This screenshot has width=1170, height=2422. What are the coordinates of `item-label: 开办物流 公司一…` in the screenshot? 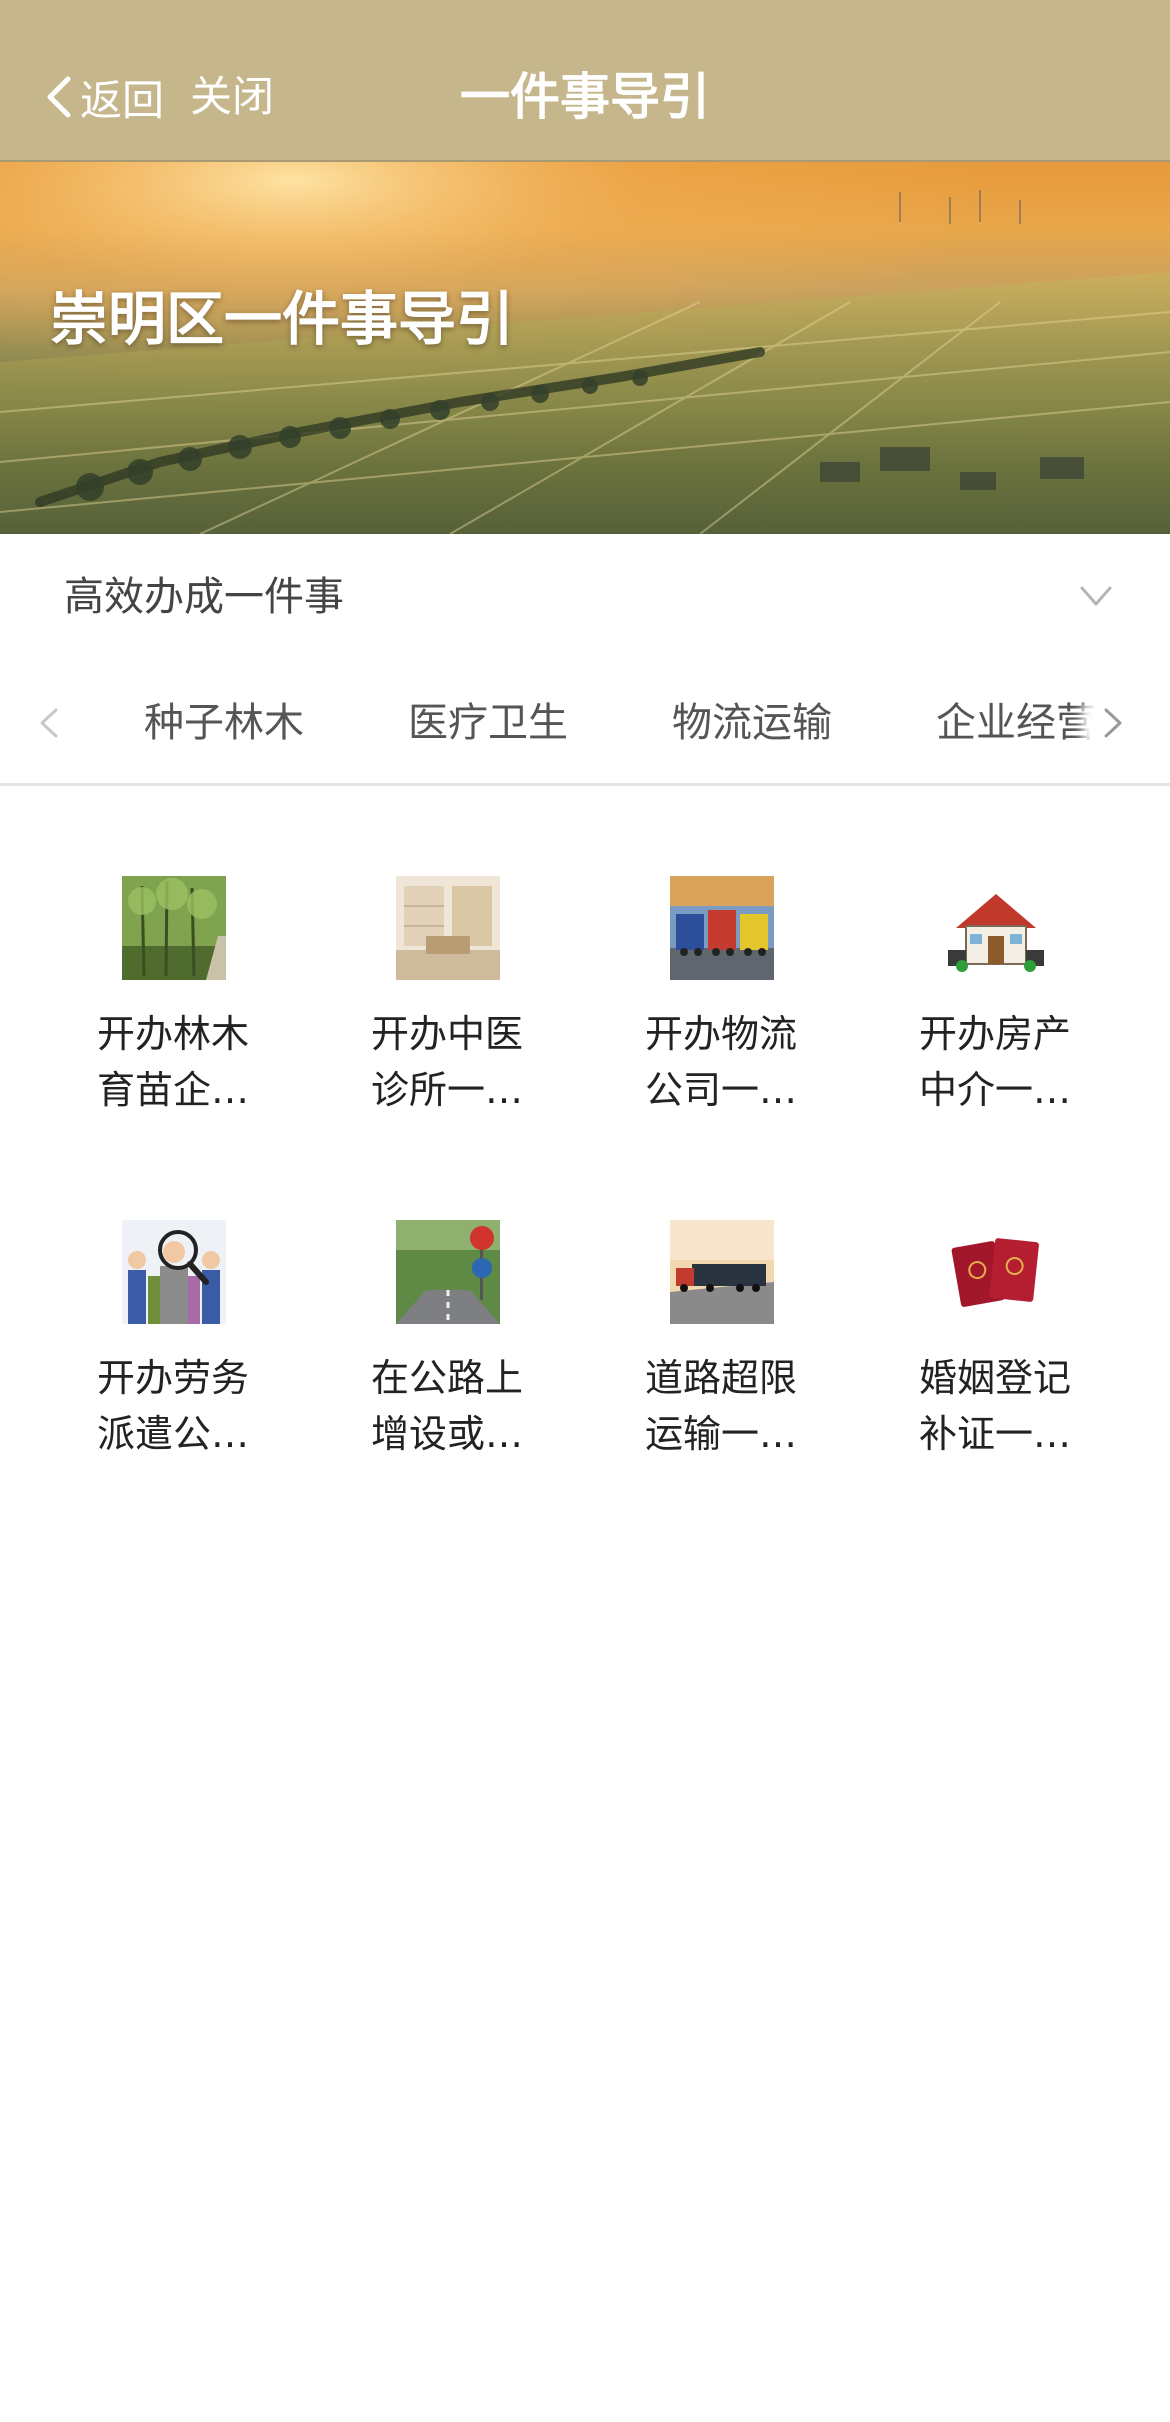 It's located at (721, 1062).